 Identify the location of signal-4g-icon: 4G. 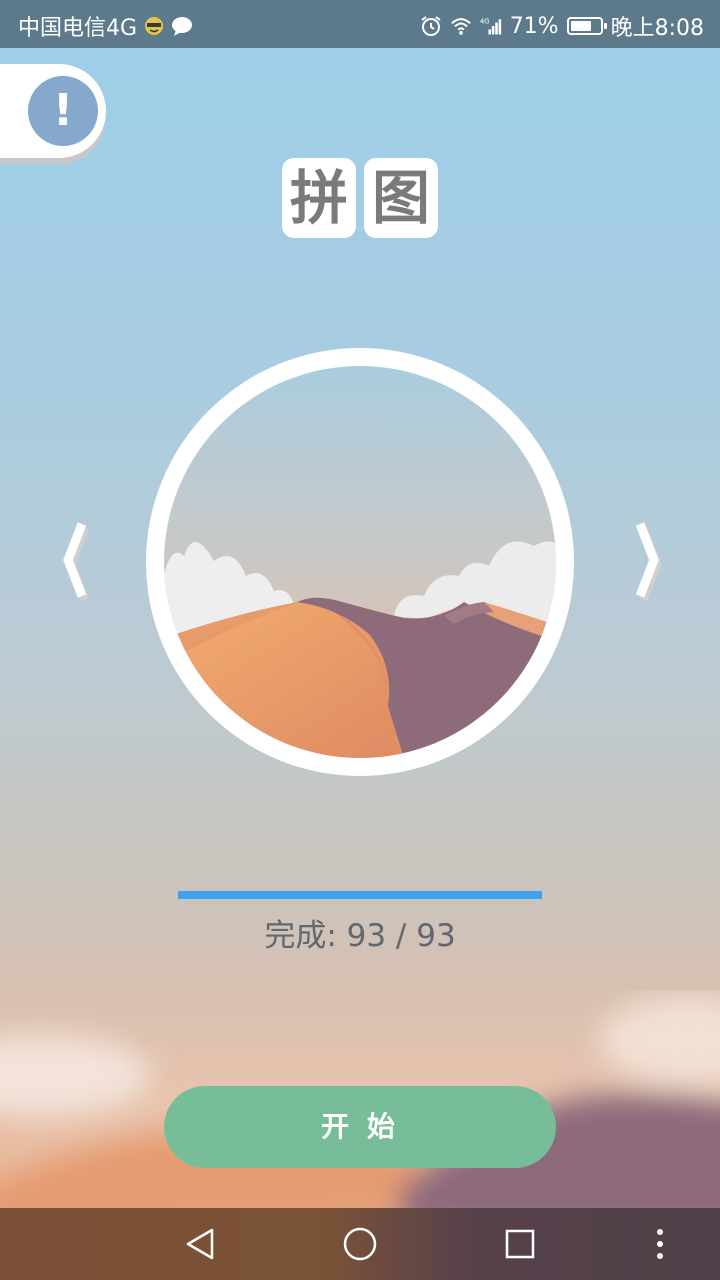
(490, 26).